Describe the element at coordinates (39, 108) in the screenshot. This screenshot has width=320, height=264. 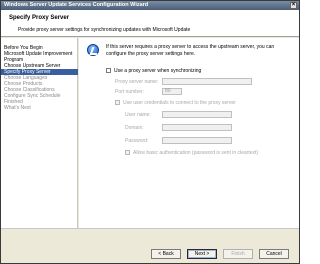
I see `sidebar-item-whats-next: What's Next` at that location.